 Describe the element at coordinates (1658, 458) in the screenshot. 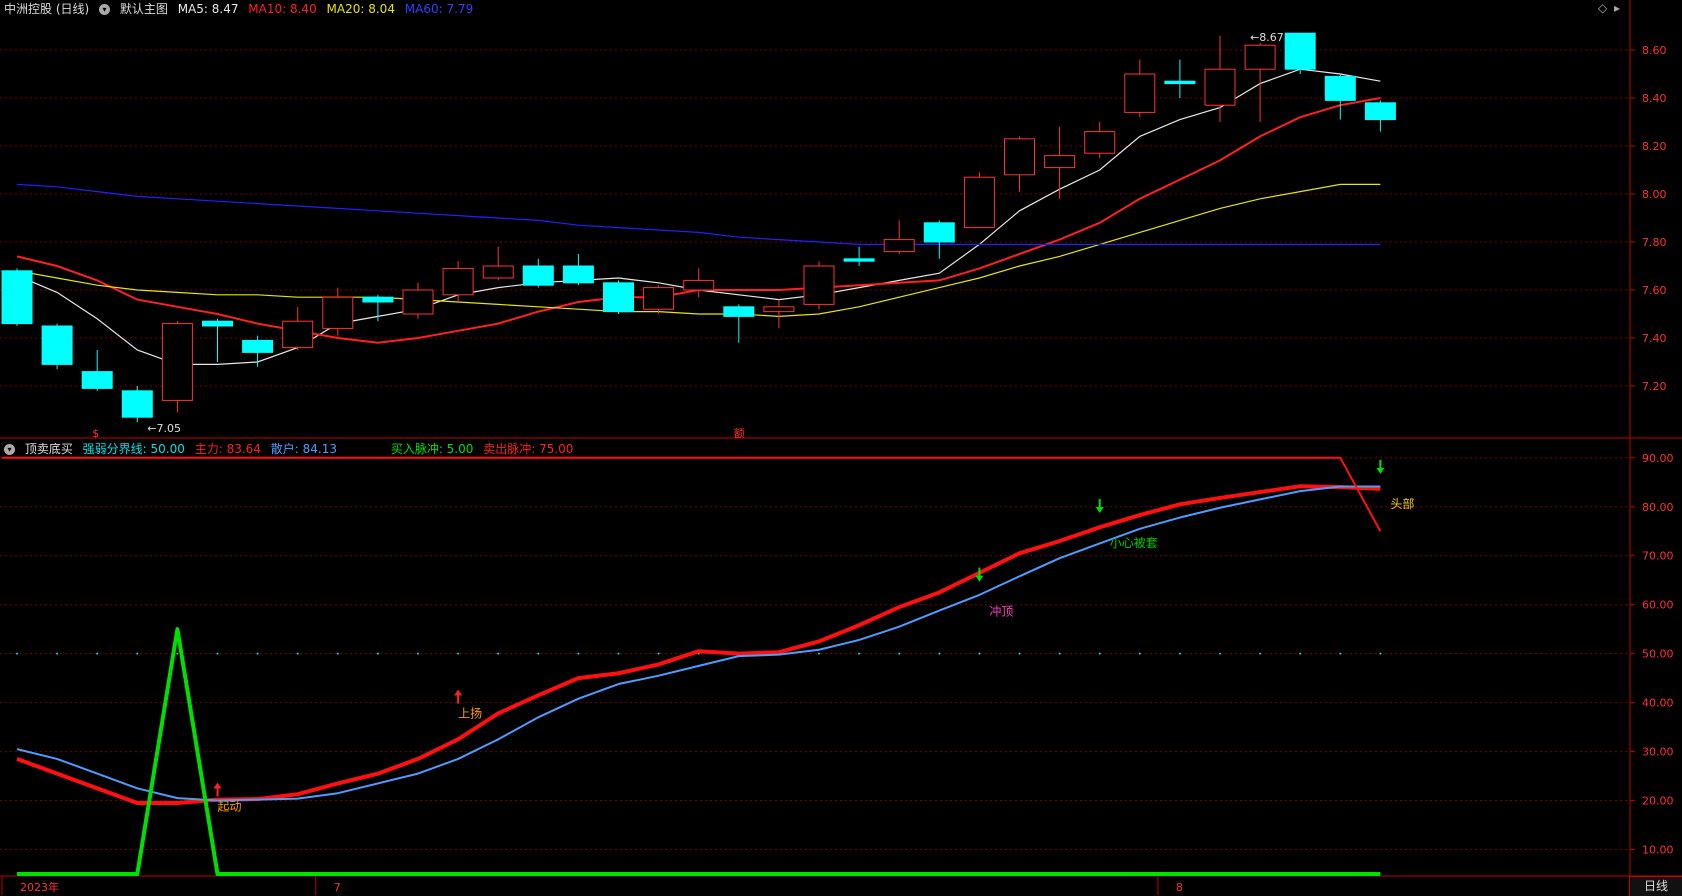

I see `sub-y-tick-label: 90.00` at that location.